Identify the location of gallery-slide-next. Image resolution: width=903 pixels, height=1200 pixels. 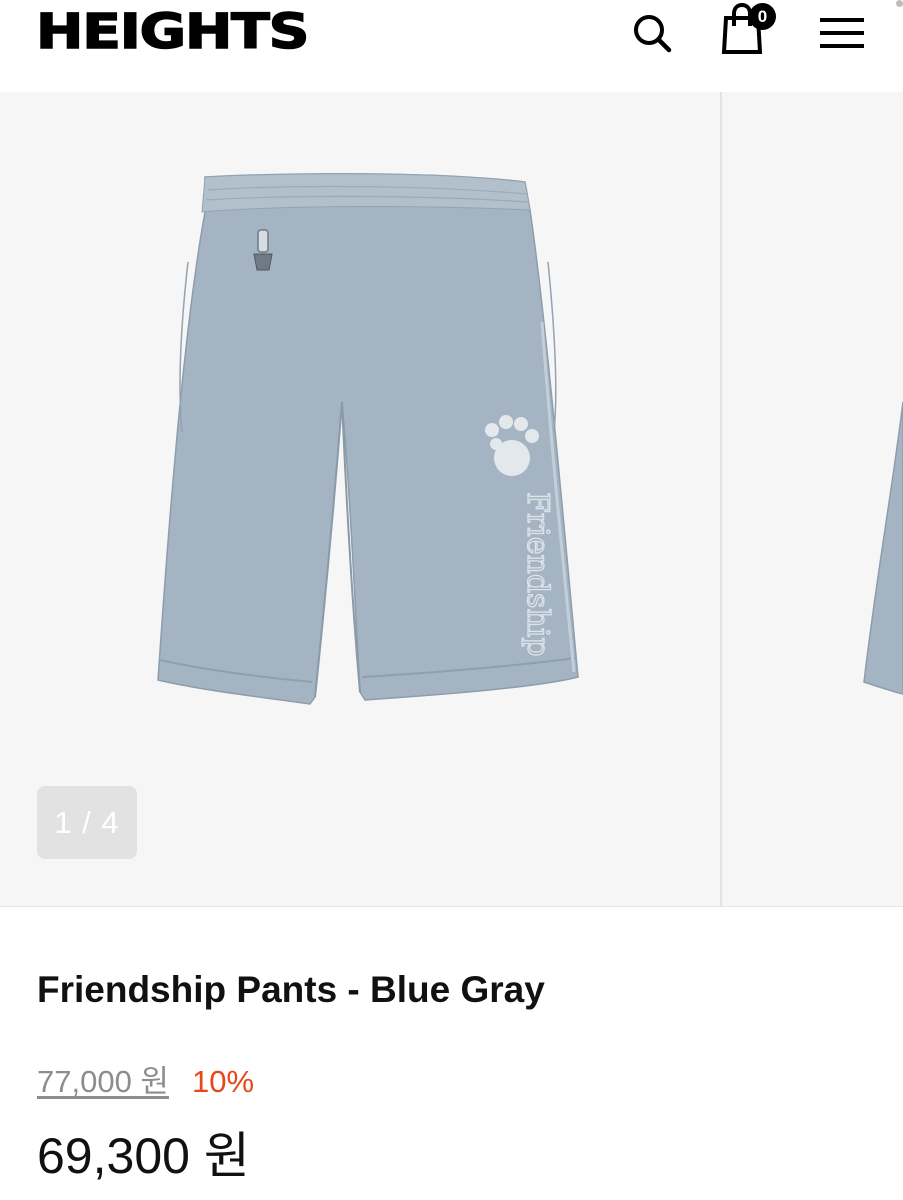
(812, 499).